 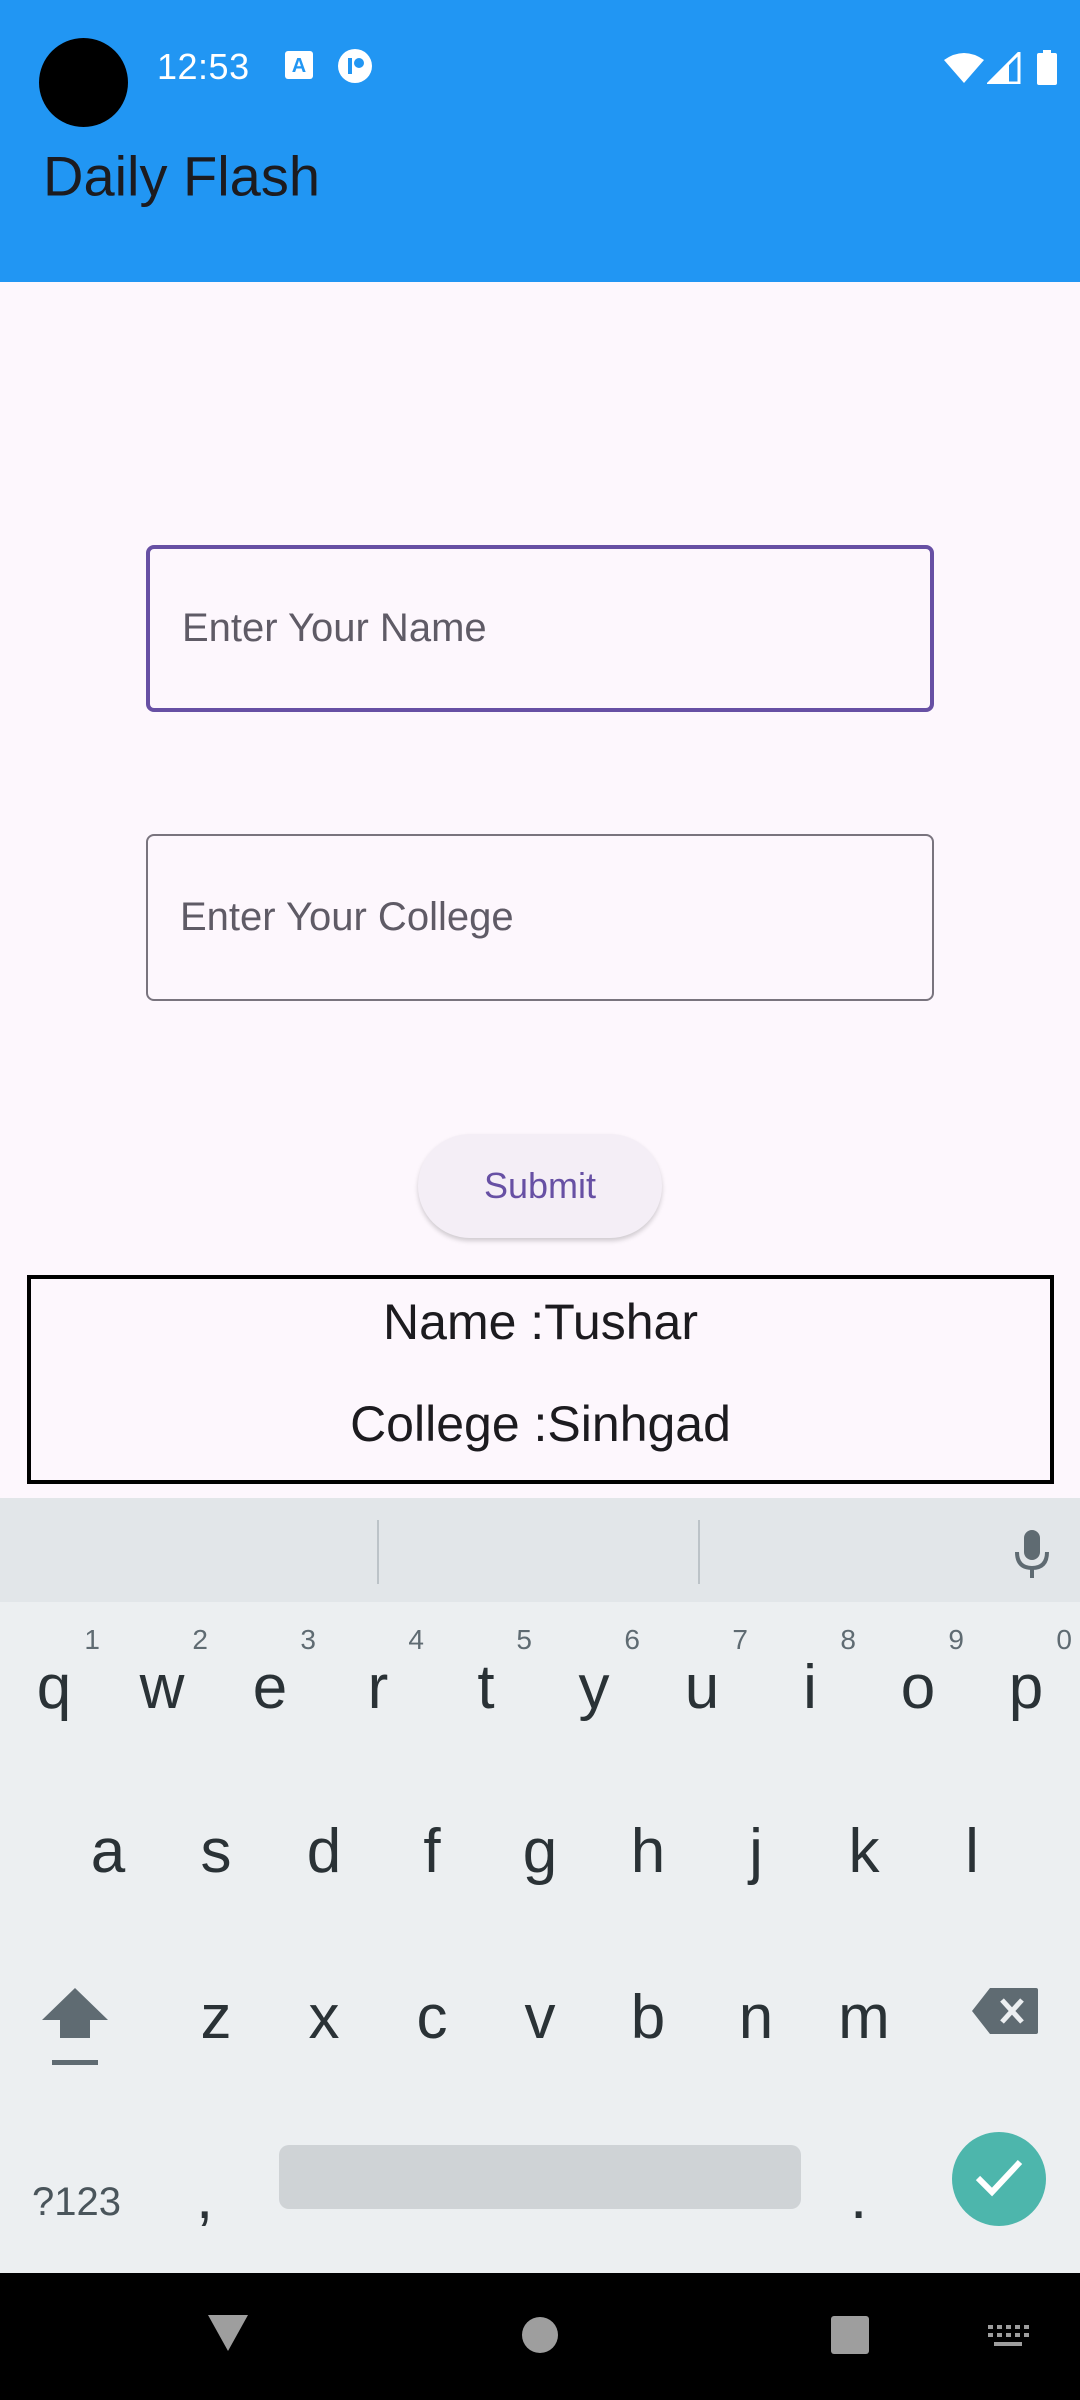 I want to click on key-b: b, so click(x=648, y=2013).